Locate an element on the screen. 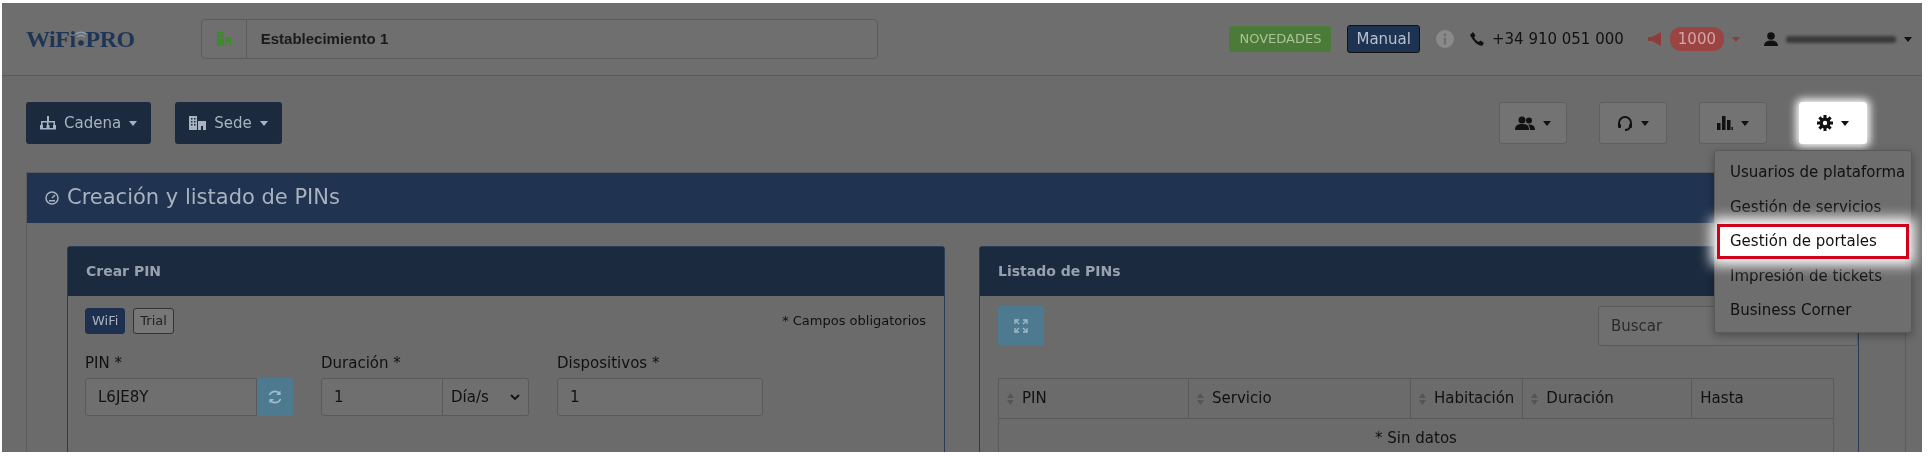  card-title: Listado de PINs is located at coordinates (1059, 271).